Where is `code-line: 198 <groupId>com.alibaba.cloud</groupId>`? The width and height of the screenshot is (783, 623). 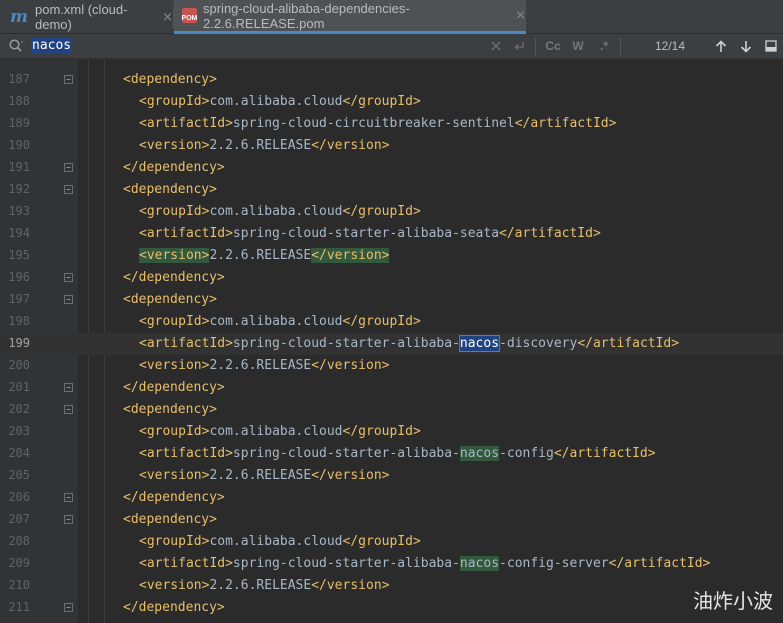
code-line: 198 <groupId>com.alibaba.cloud</groupId> is located at coordinates (391, 322).